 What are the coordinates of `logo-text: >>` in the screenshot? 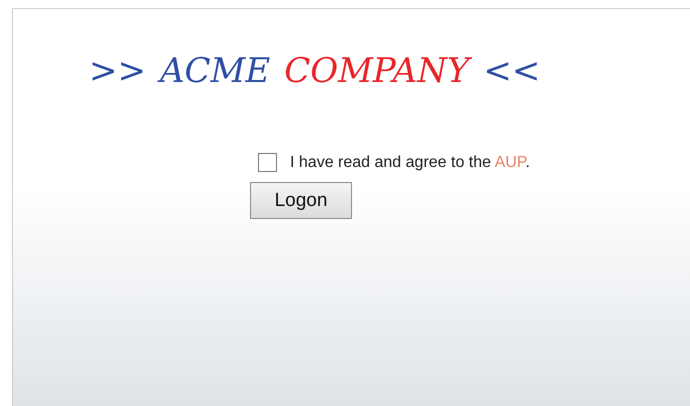 It's located at (117, 71).